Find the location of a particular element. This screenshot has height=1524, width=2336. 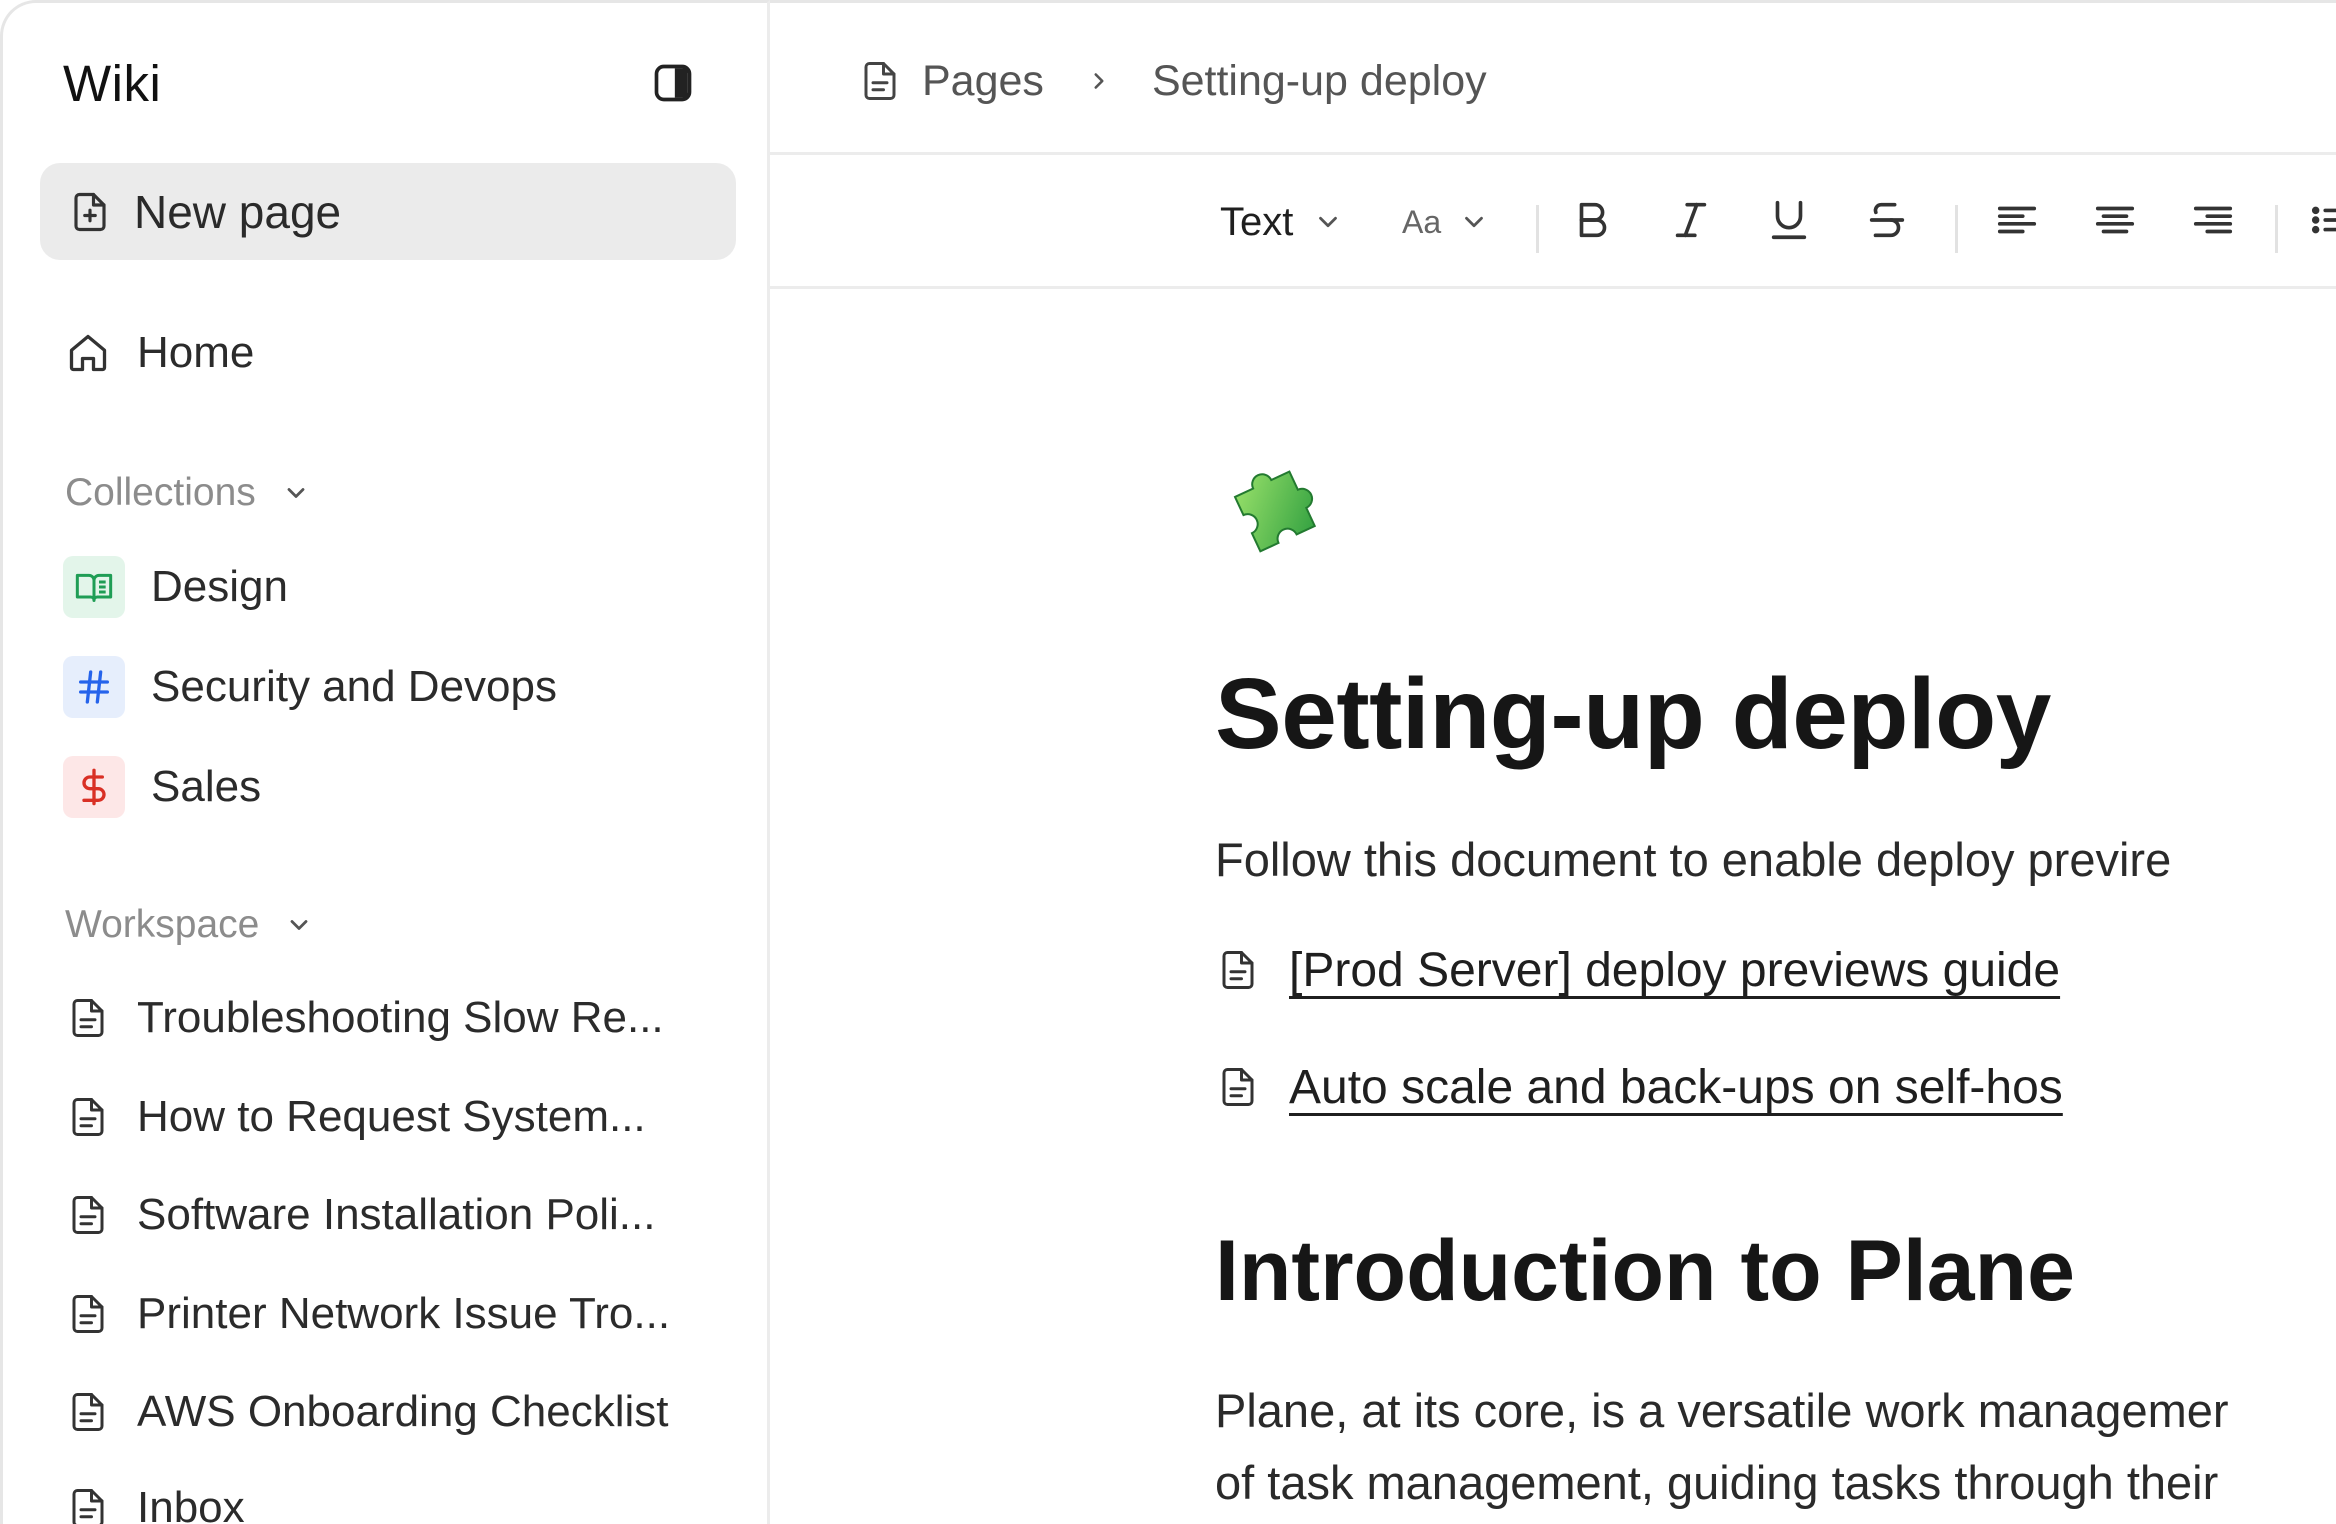

text-style-label: Text is located at coordinates (1257, 221).